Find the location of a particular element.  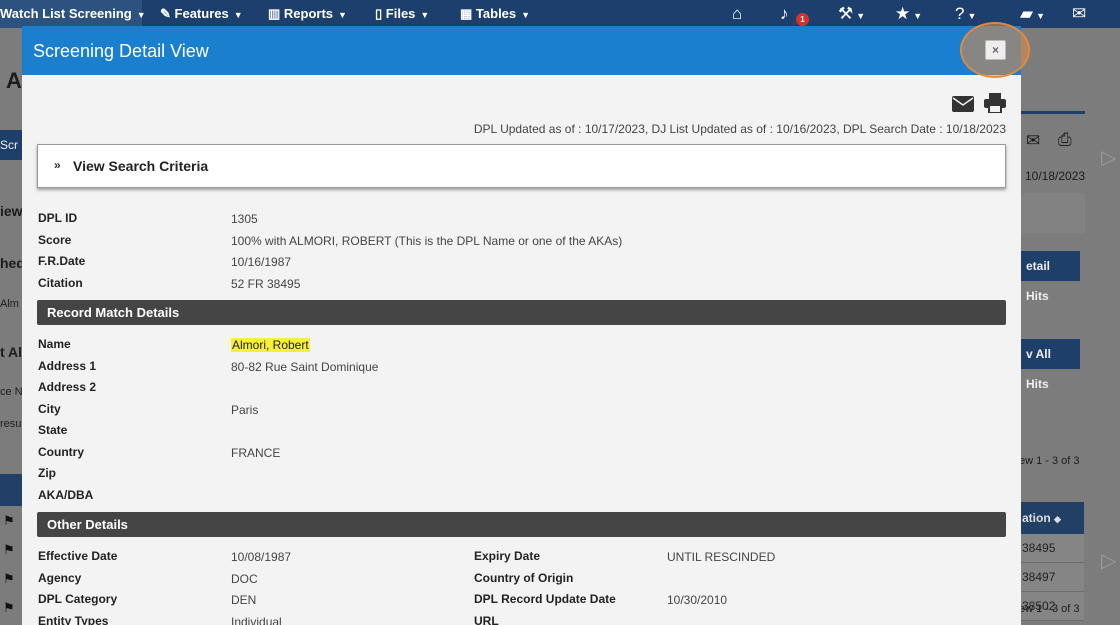

nav-files: ▯ Files ▼ is located at coordinates (402, 14).